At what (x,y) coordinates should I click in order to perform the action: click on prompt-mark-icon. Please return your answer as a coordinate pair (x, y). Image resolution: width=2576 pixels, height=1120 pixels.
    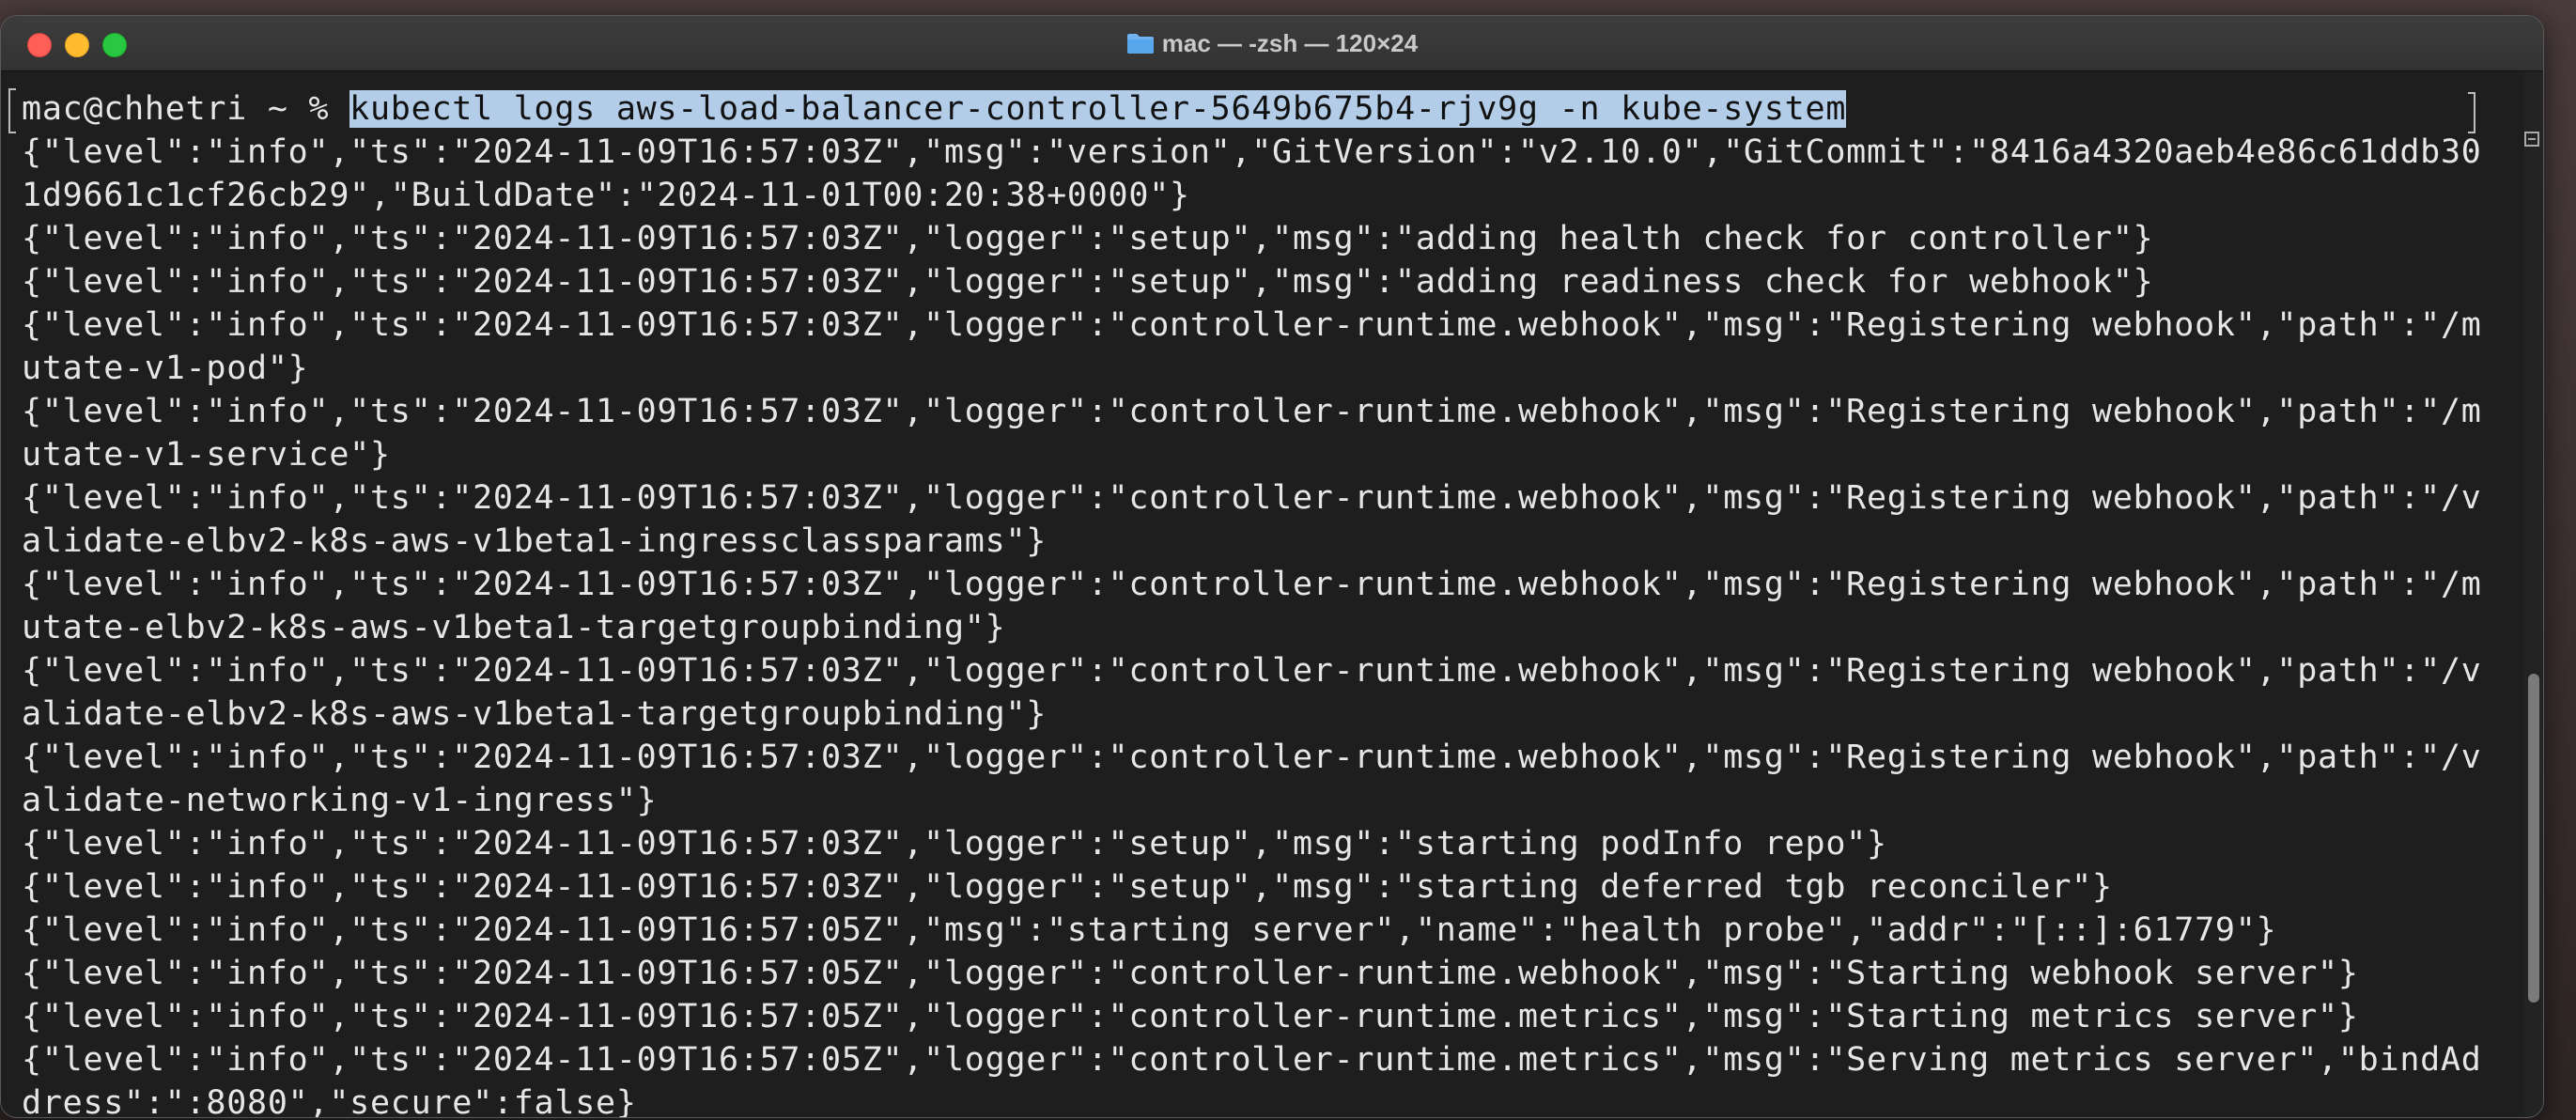
    Looking at the image, I should click on (12, 110).